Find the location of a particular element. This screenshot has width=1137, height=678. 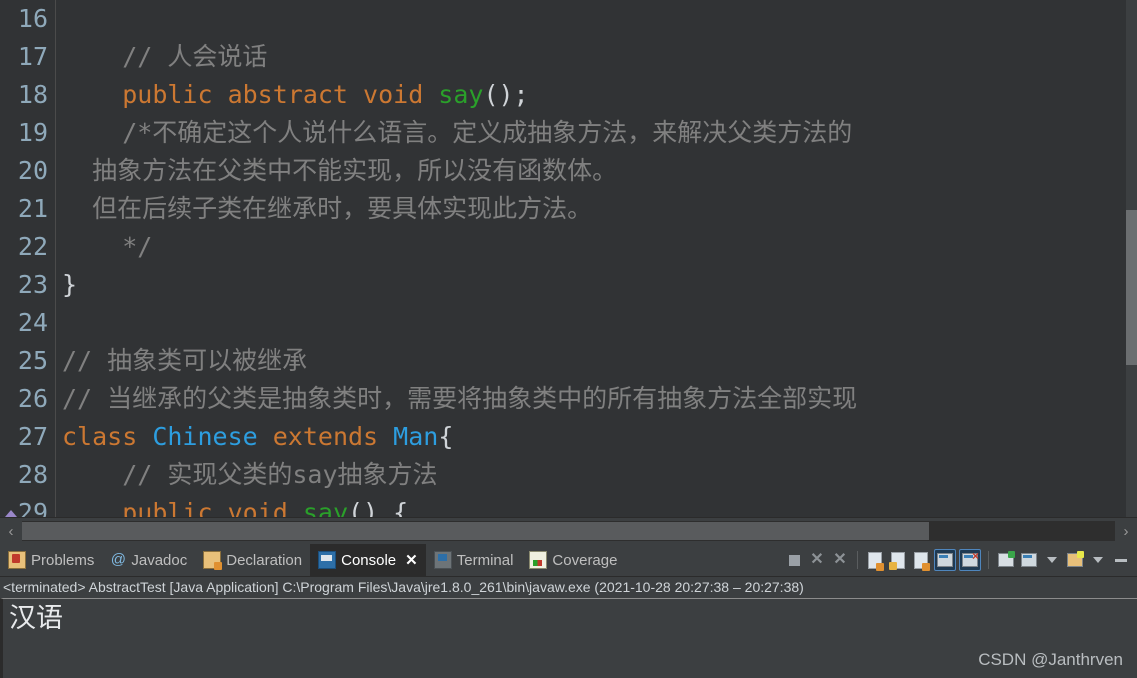

code-token: 抽象方法在父类中不能实现，所以没有函数体。 is located at coordinates (340, 170).